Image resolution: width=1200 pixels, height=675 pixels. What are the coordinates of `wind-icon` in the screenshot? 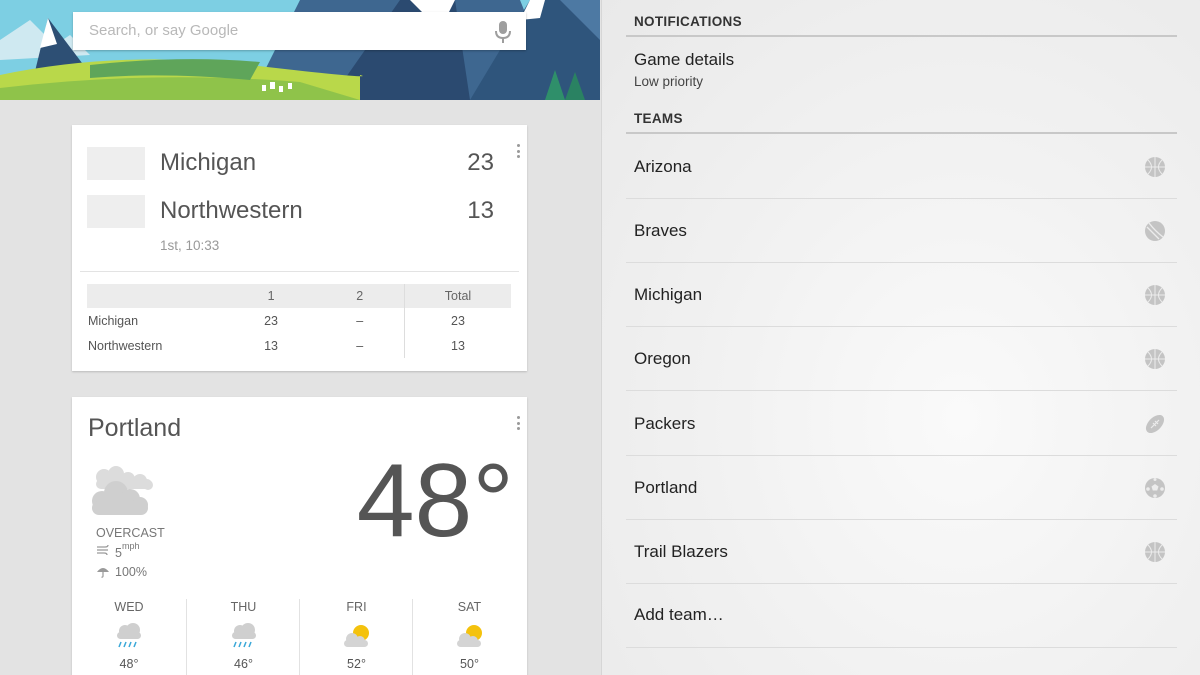 It's located at (103, 550).